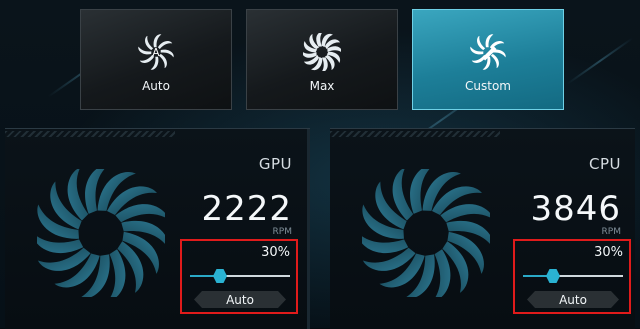 The width and height of the screenshot is (640, 329). Describe the element at coordinates (275, 164) in the screenshot. I see `gpu-title: GPU` at that location.